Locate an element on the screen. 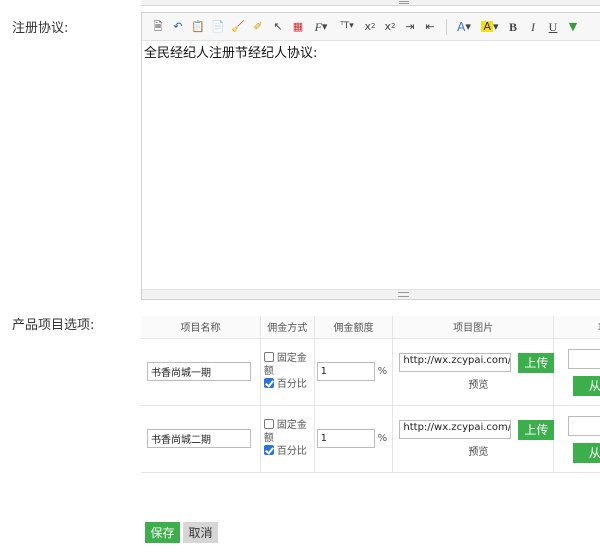 This screenshot has width=600, height=552. agreement-label: 注册协议: is located at coordinates (40, 28).